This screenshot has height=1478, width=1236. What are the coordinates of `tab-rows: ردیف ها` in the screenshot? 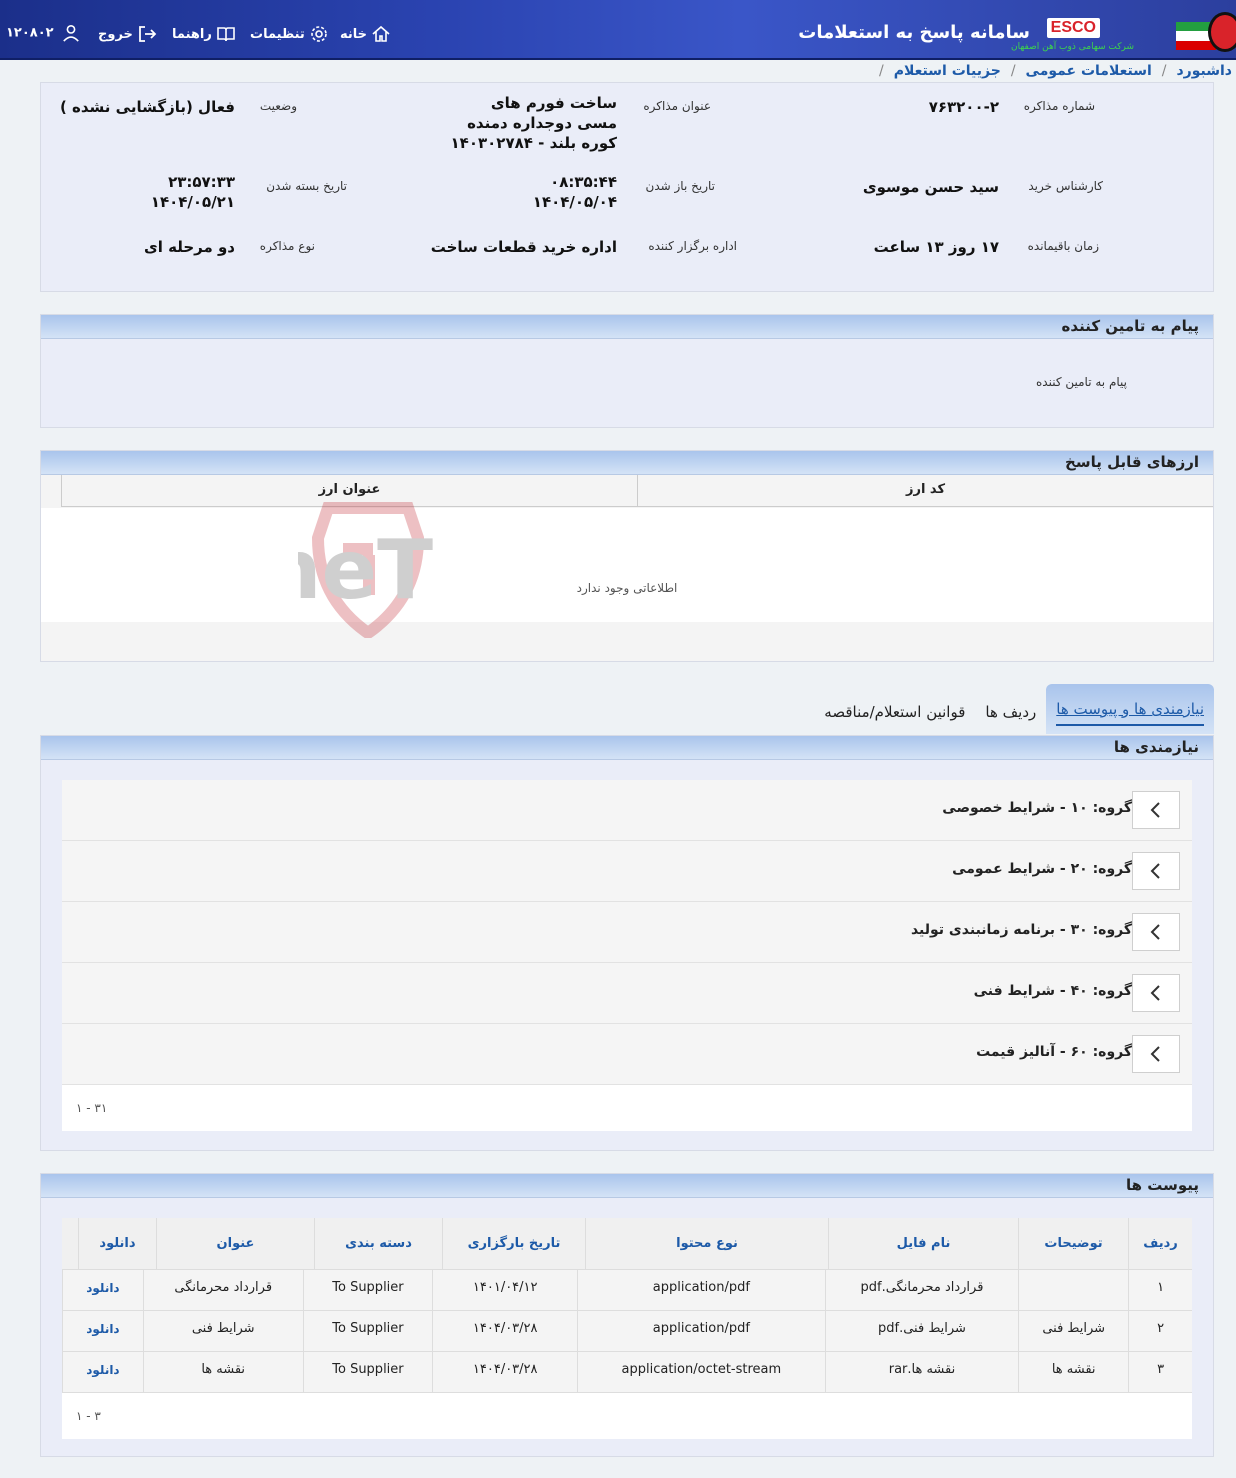 It's located at (1010, 712).